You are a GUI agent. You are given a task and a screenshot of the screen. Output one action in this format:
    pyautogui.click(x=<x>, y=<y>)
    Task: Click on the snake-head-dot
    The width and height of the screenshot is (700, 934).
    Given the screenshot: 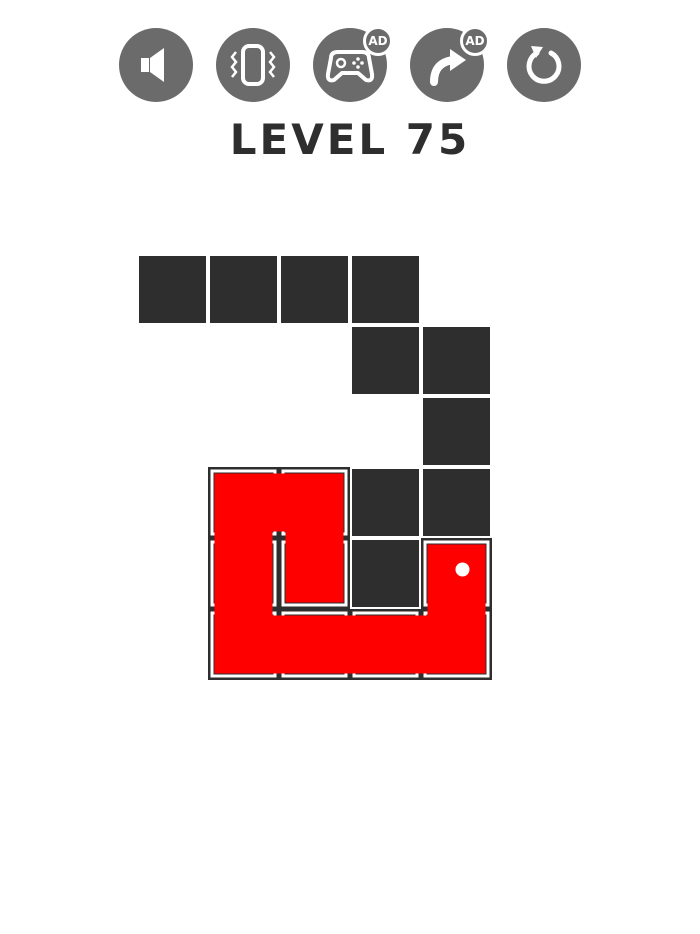 What is the action you would take?
    pyautogui.click(x=462, y=569)
    